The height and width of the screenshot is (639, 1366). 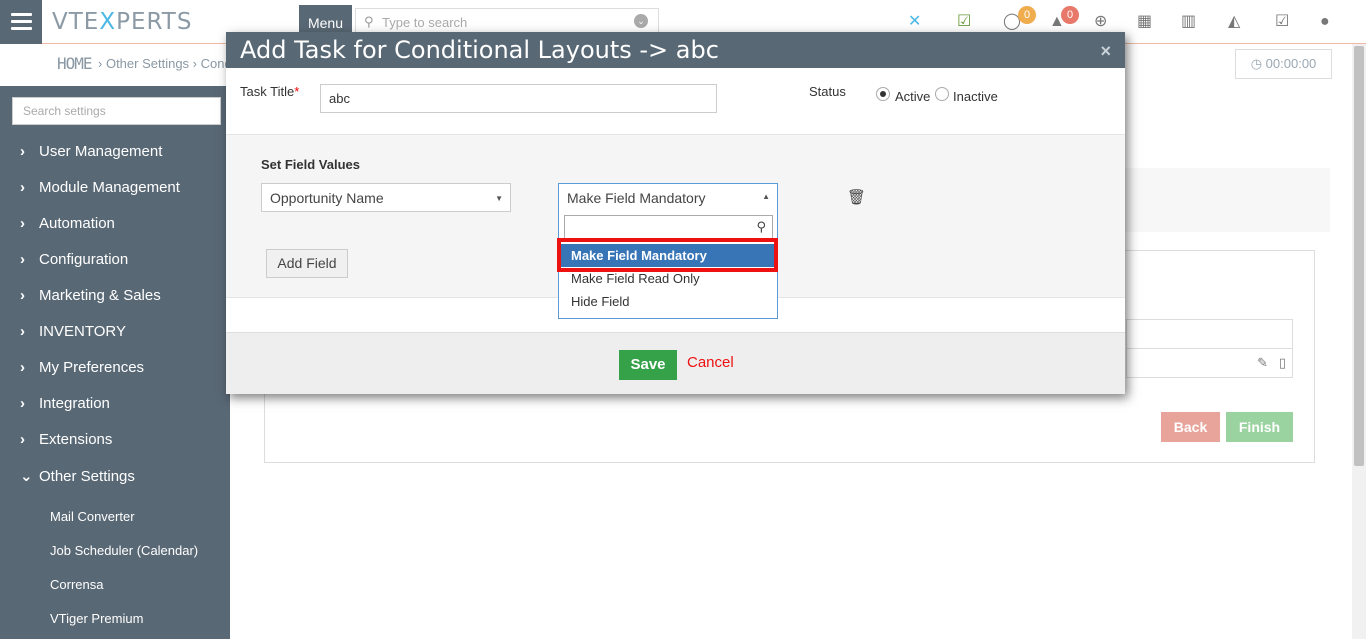 I want to click on background-table-header, so click(x=1209, y=334).